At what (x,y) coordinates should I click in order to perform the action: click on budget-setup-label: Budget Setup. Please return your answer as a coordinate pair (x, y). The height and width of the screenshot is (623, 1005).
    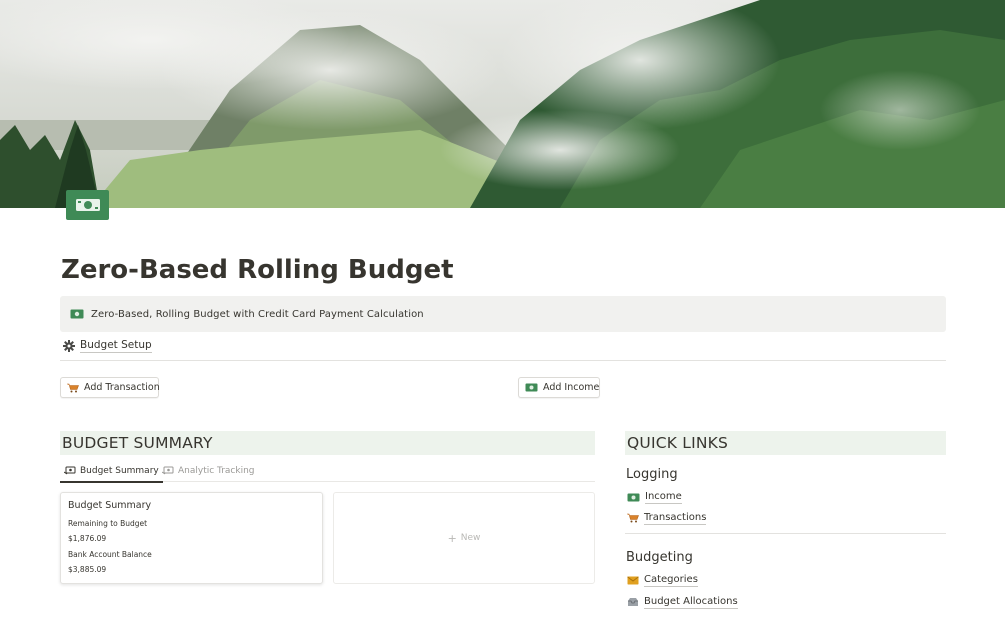
    Looking at the image, I should click on (116, 346).